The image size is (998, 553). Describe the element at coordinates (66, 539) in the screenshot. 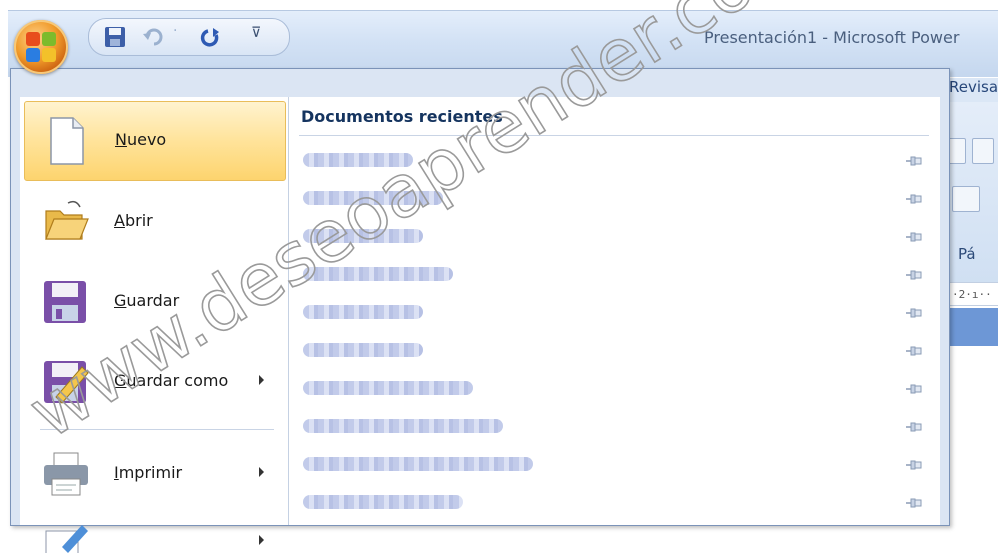

I see `prepare-icon` at that location.